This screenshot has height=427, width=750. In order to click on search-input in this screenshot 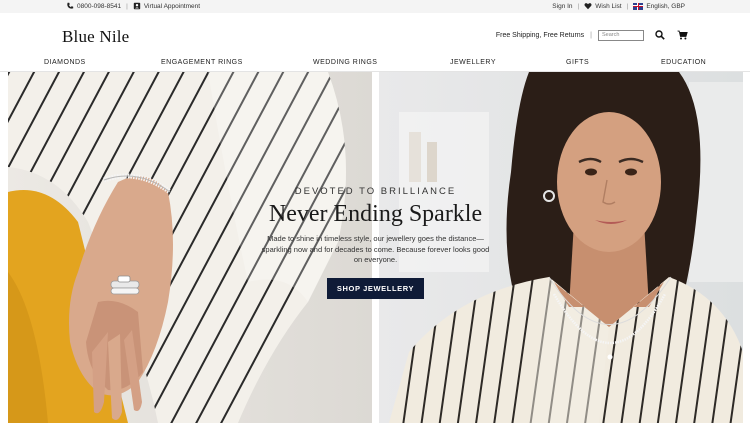, I will do `click(621, 35)`.